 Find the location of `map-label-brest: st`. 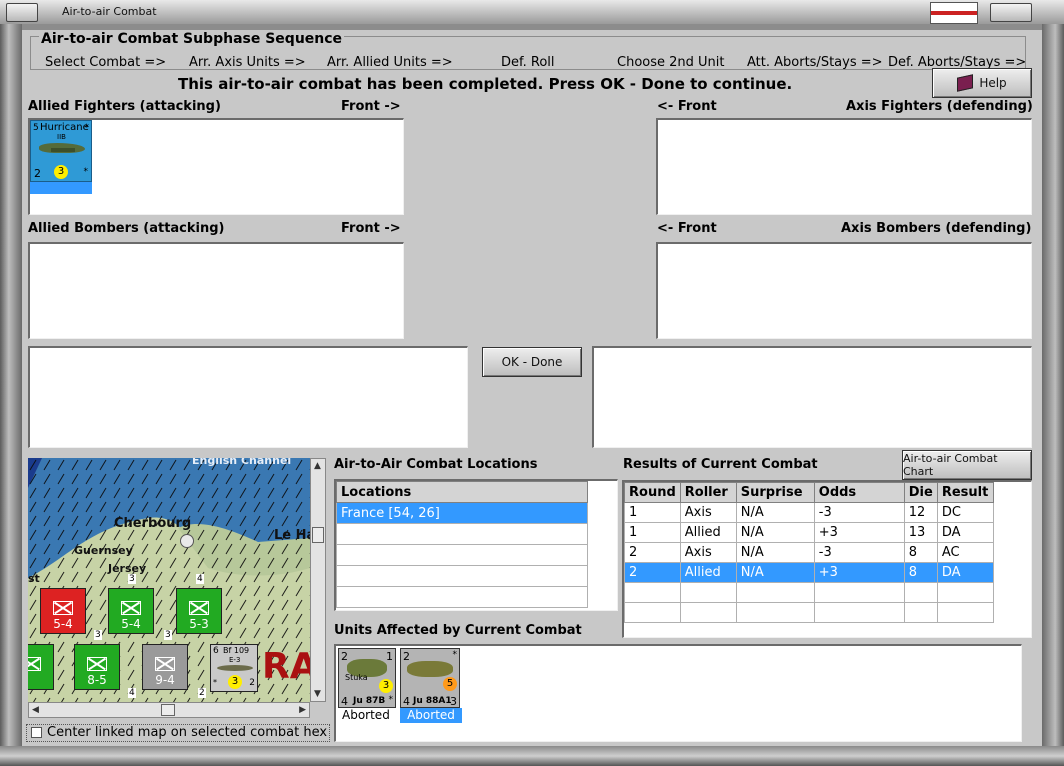

map-label-brest: st is located at coordinates (34, 578).